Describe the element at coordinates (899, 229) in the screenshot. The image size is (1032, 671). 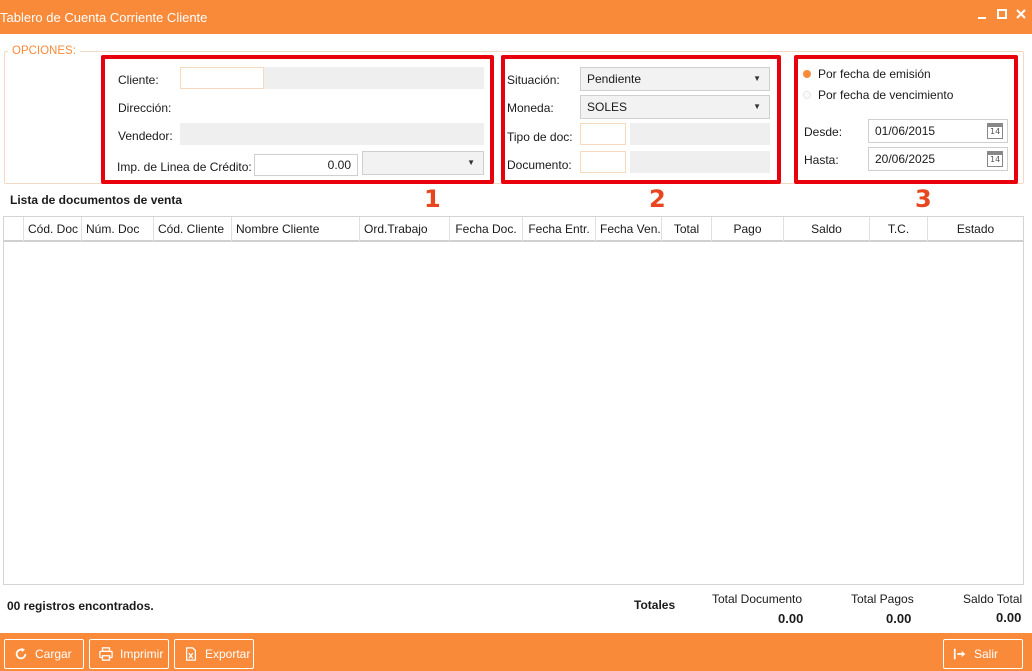
I see `column-header: T.C.` at that location.